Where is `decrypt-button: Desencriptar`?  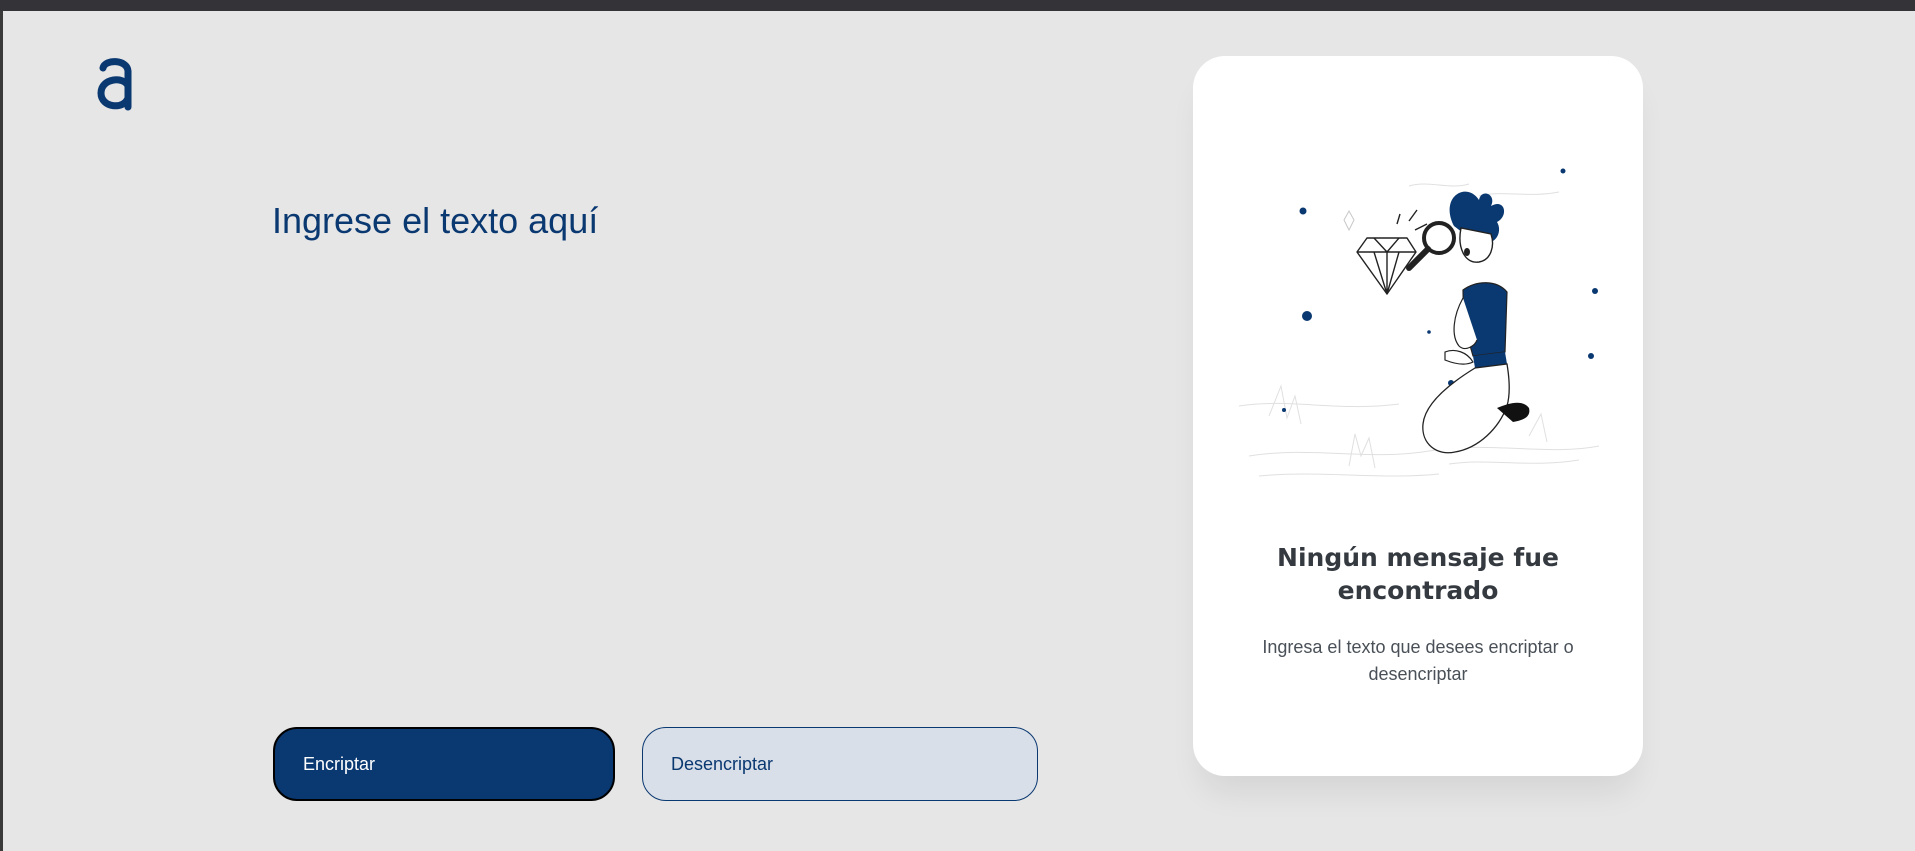 decrypt-button: Desencriptar is located at coordinates (840, 764).